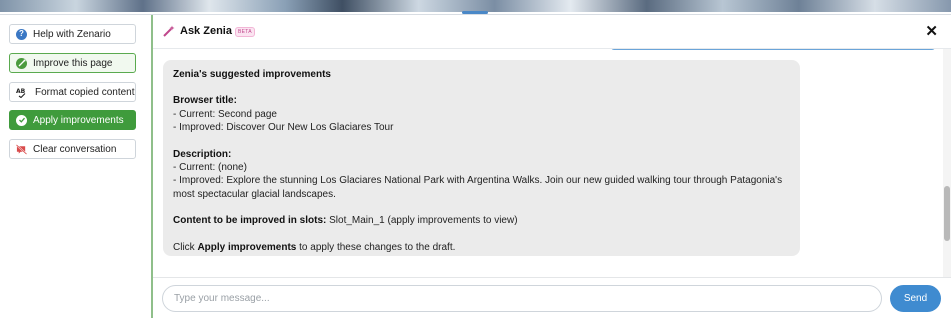 The width and height of the screenshot is (951, 319). What do you see at coordinates (21, 120) in the screenshot?
I see `check-icon` at bounding box center [21, 120].